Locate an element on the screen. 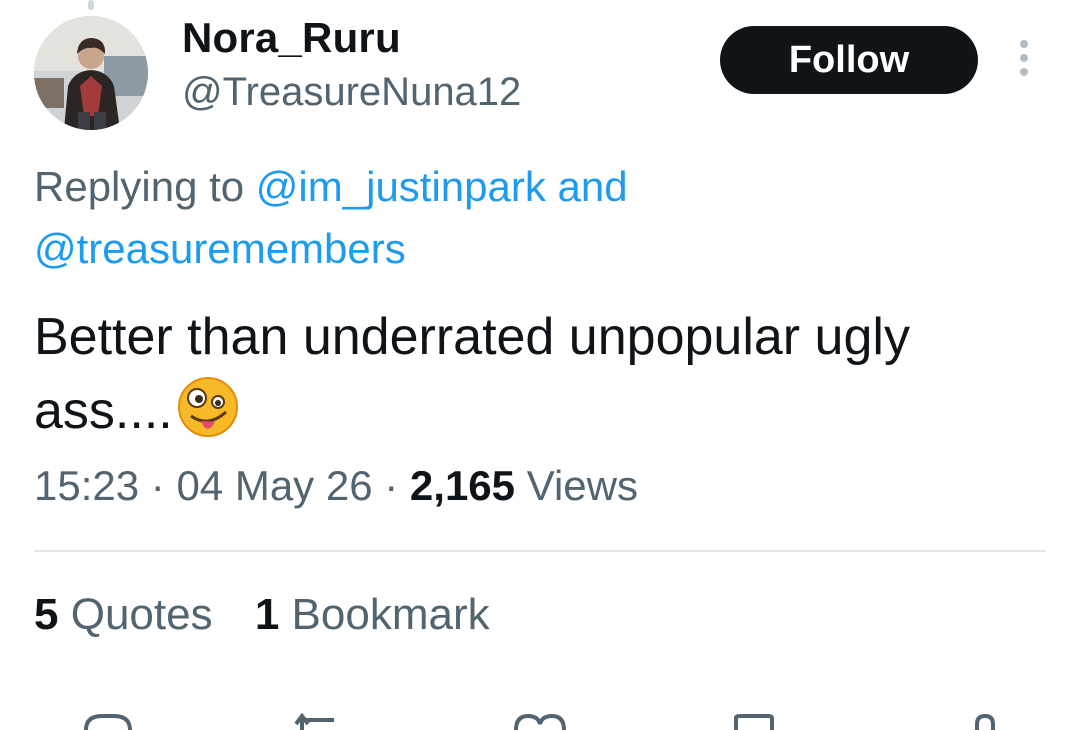 The image size is (1080, 730). mention-link-justinpark: @im_justinpark is located at coordinates (401, 186).